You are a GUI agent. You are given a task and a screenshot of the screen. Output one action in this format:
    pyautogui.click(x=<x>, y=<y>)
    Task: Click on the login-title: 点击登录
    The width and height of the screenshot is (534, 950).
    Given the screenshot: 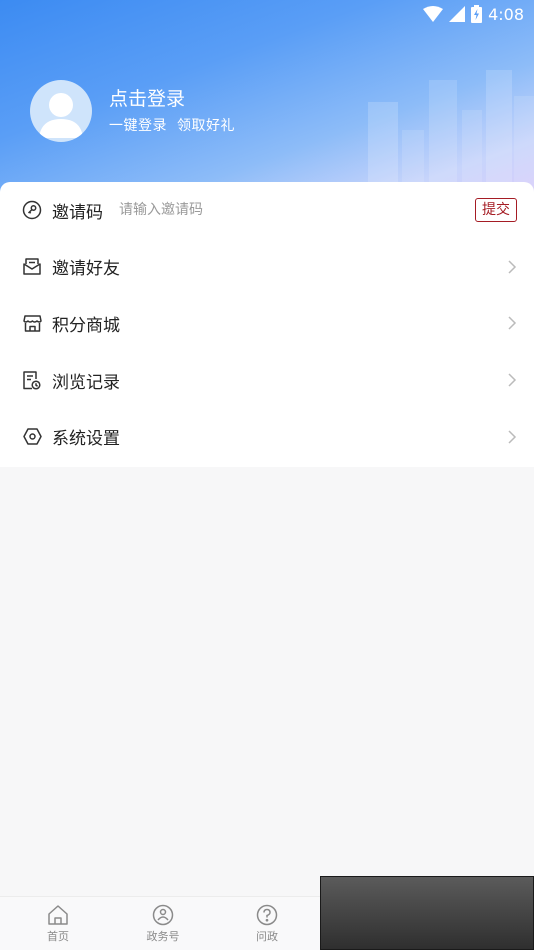 What is the action you would take?
    pyautogui.click(x=172, y=99)
    